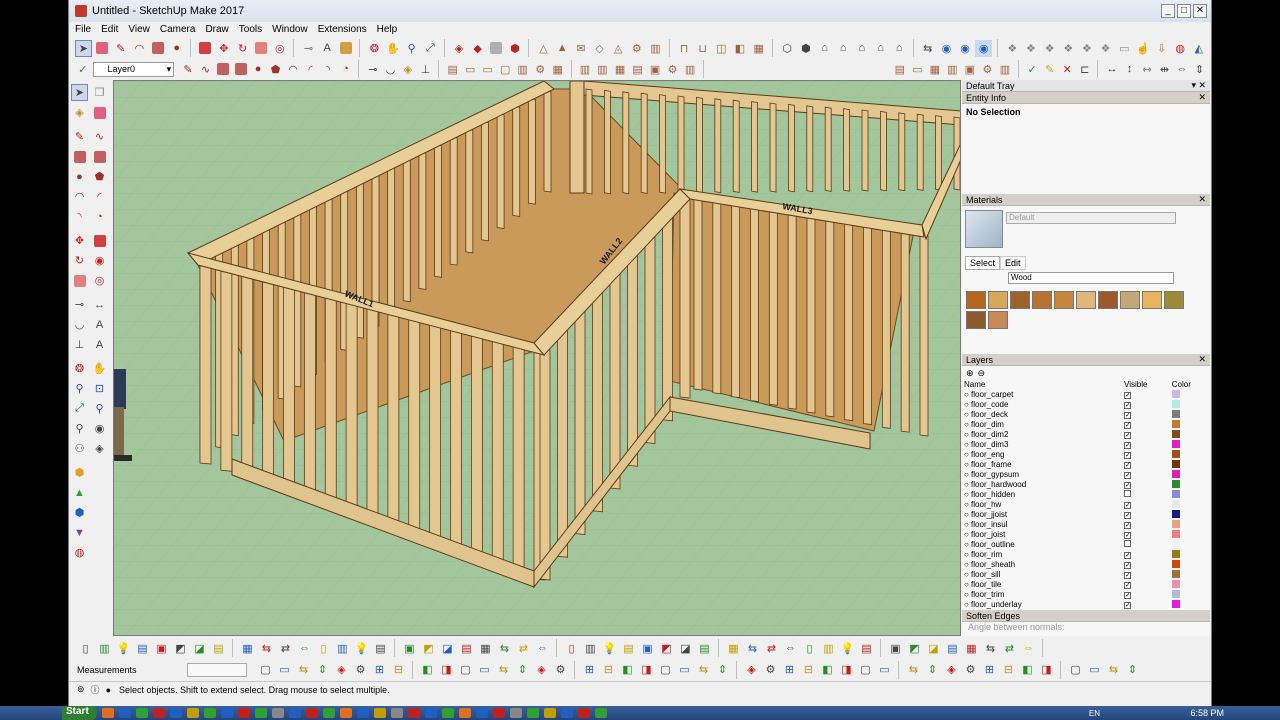 The height and width of the screenshot is (720, 1280). What do you see at coordinates (322, 669) in the screenshot?
I see `tool-row2-icon-4: ⇕` at bounding box center [322, 669].